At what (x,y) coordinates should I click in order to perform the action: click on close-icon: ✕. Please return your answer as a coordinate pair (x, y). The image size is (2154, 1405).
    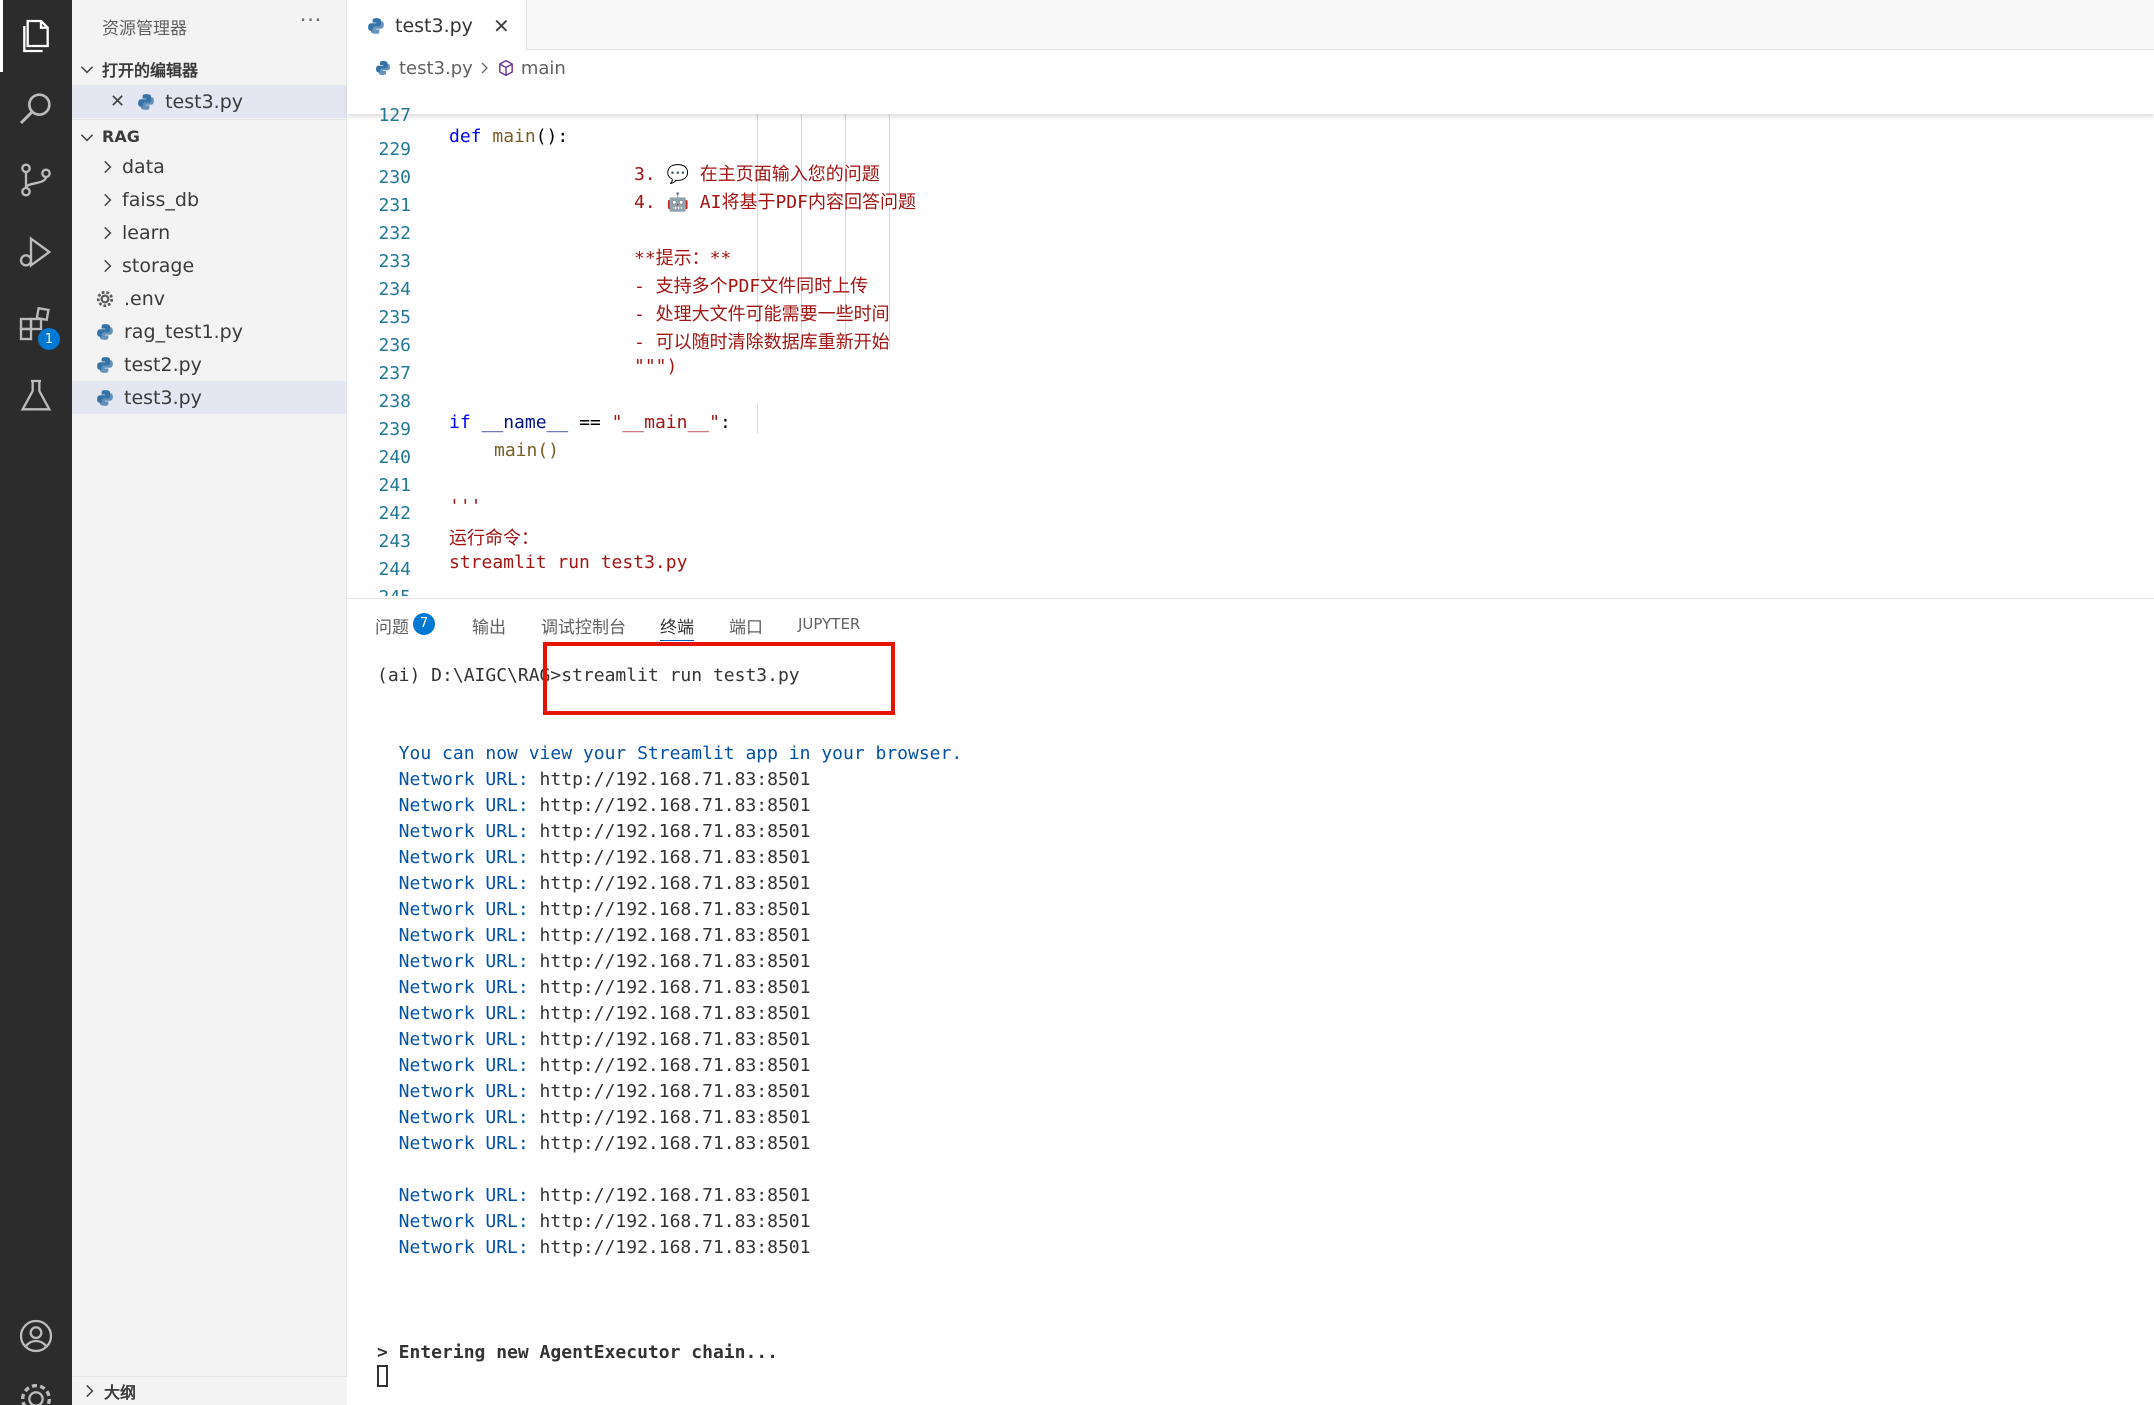
    Looking at the image, I should click on (117, 101).